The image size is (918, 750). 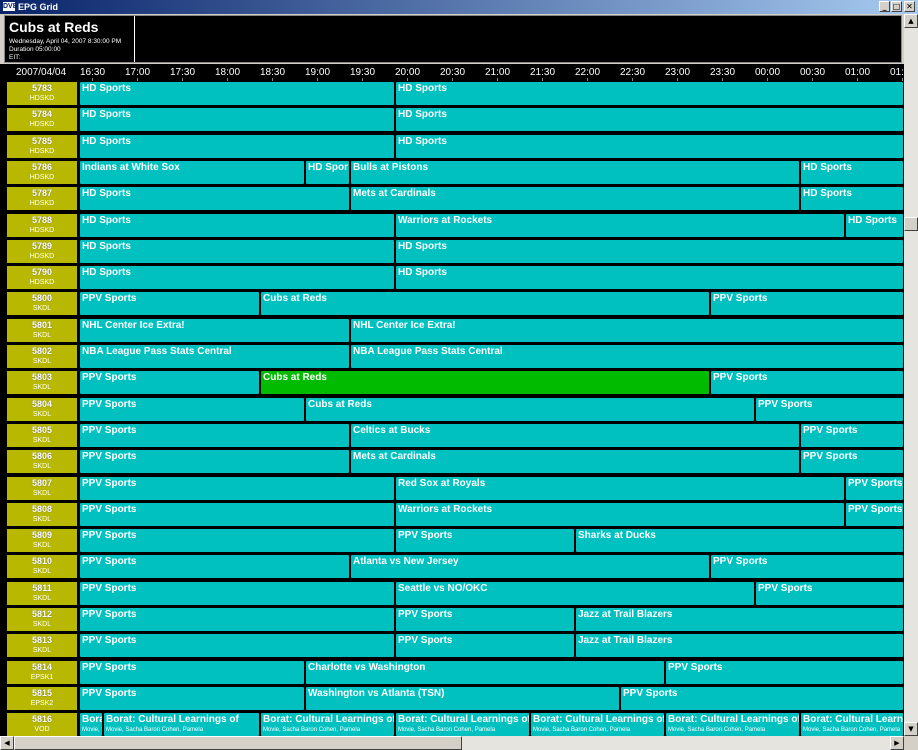 What do you see at coordinates (42, 120) in the screenshot?
I see `channel-cell: 5784 HDSKD` at bounding box center [42, 120].